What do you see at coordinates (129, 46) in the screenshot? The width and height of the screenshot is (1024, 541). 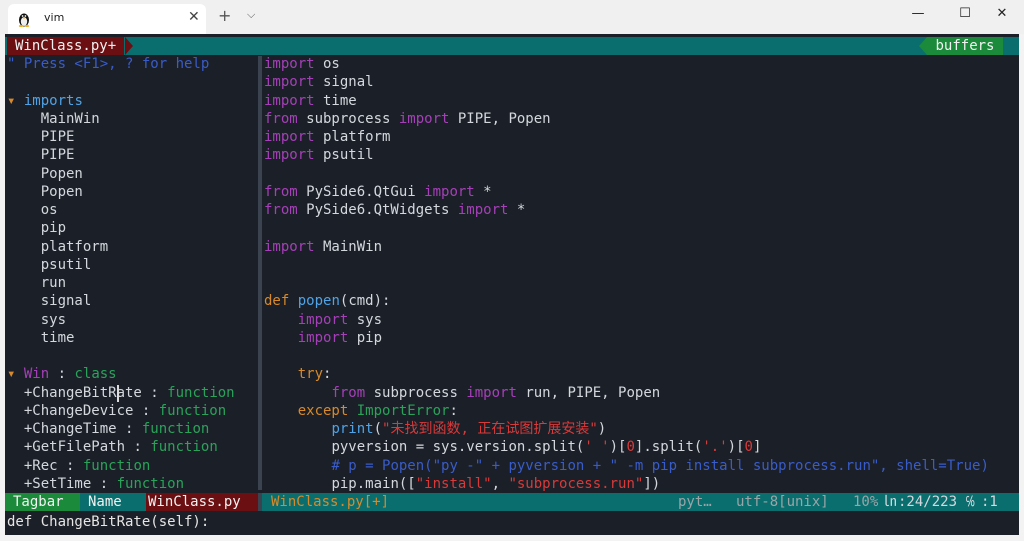 I see `buffer-separator` at bounding box center [129, 46].